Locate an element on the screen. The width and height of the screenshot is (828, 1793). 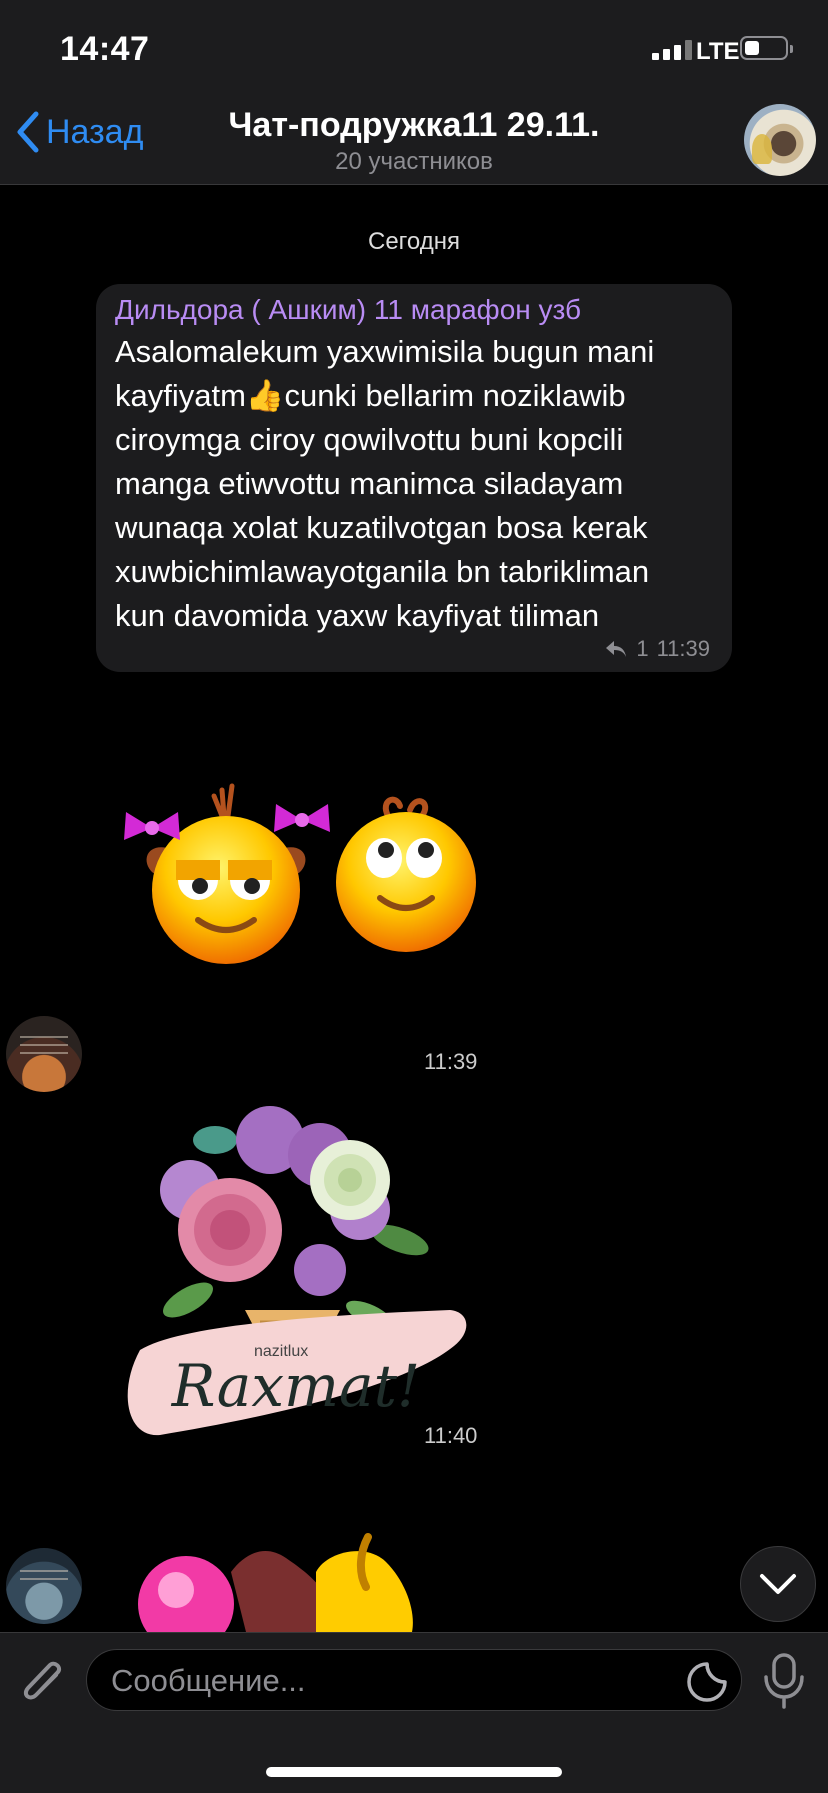
sticker-brand: nazitlux is located at coordinates (281, 1351).